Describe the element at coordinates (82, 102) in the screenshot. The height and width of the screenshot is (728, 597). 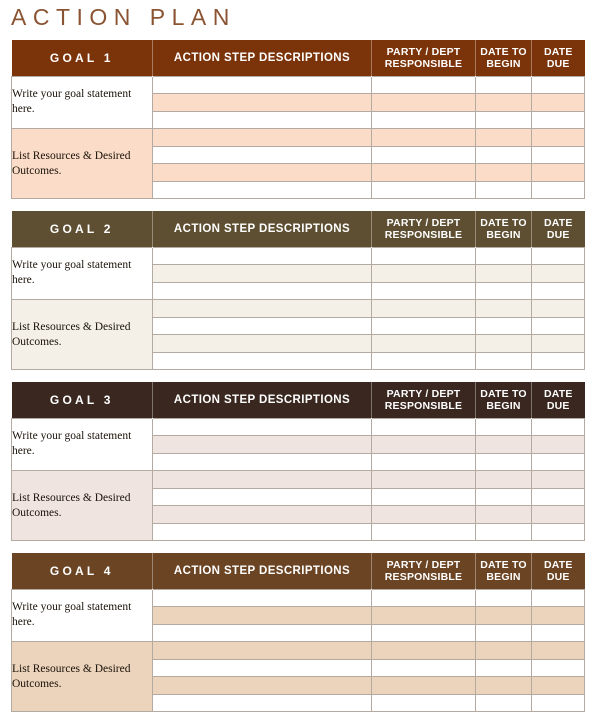
I see `goal-statement-cell-1: Write your goal statement here.` at that location.